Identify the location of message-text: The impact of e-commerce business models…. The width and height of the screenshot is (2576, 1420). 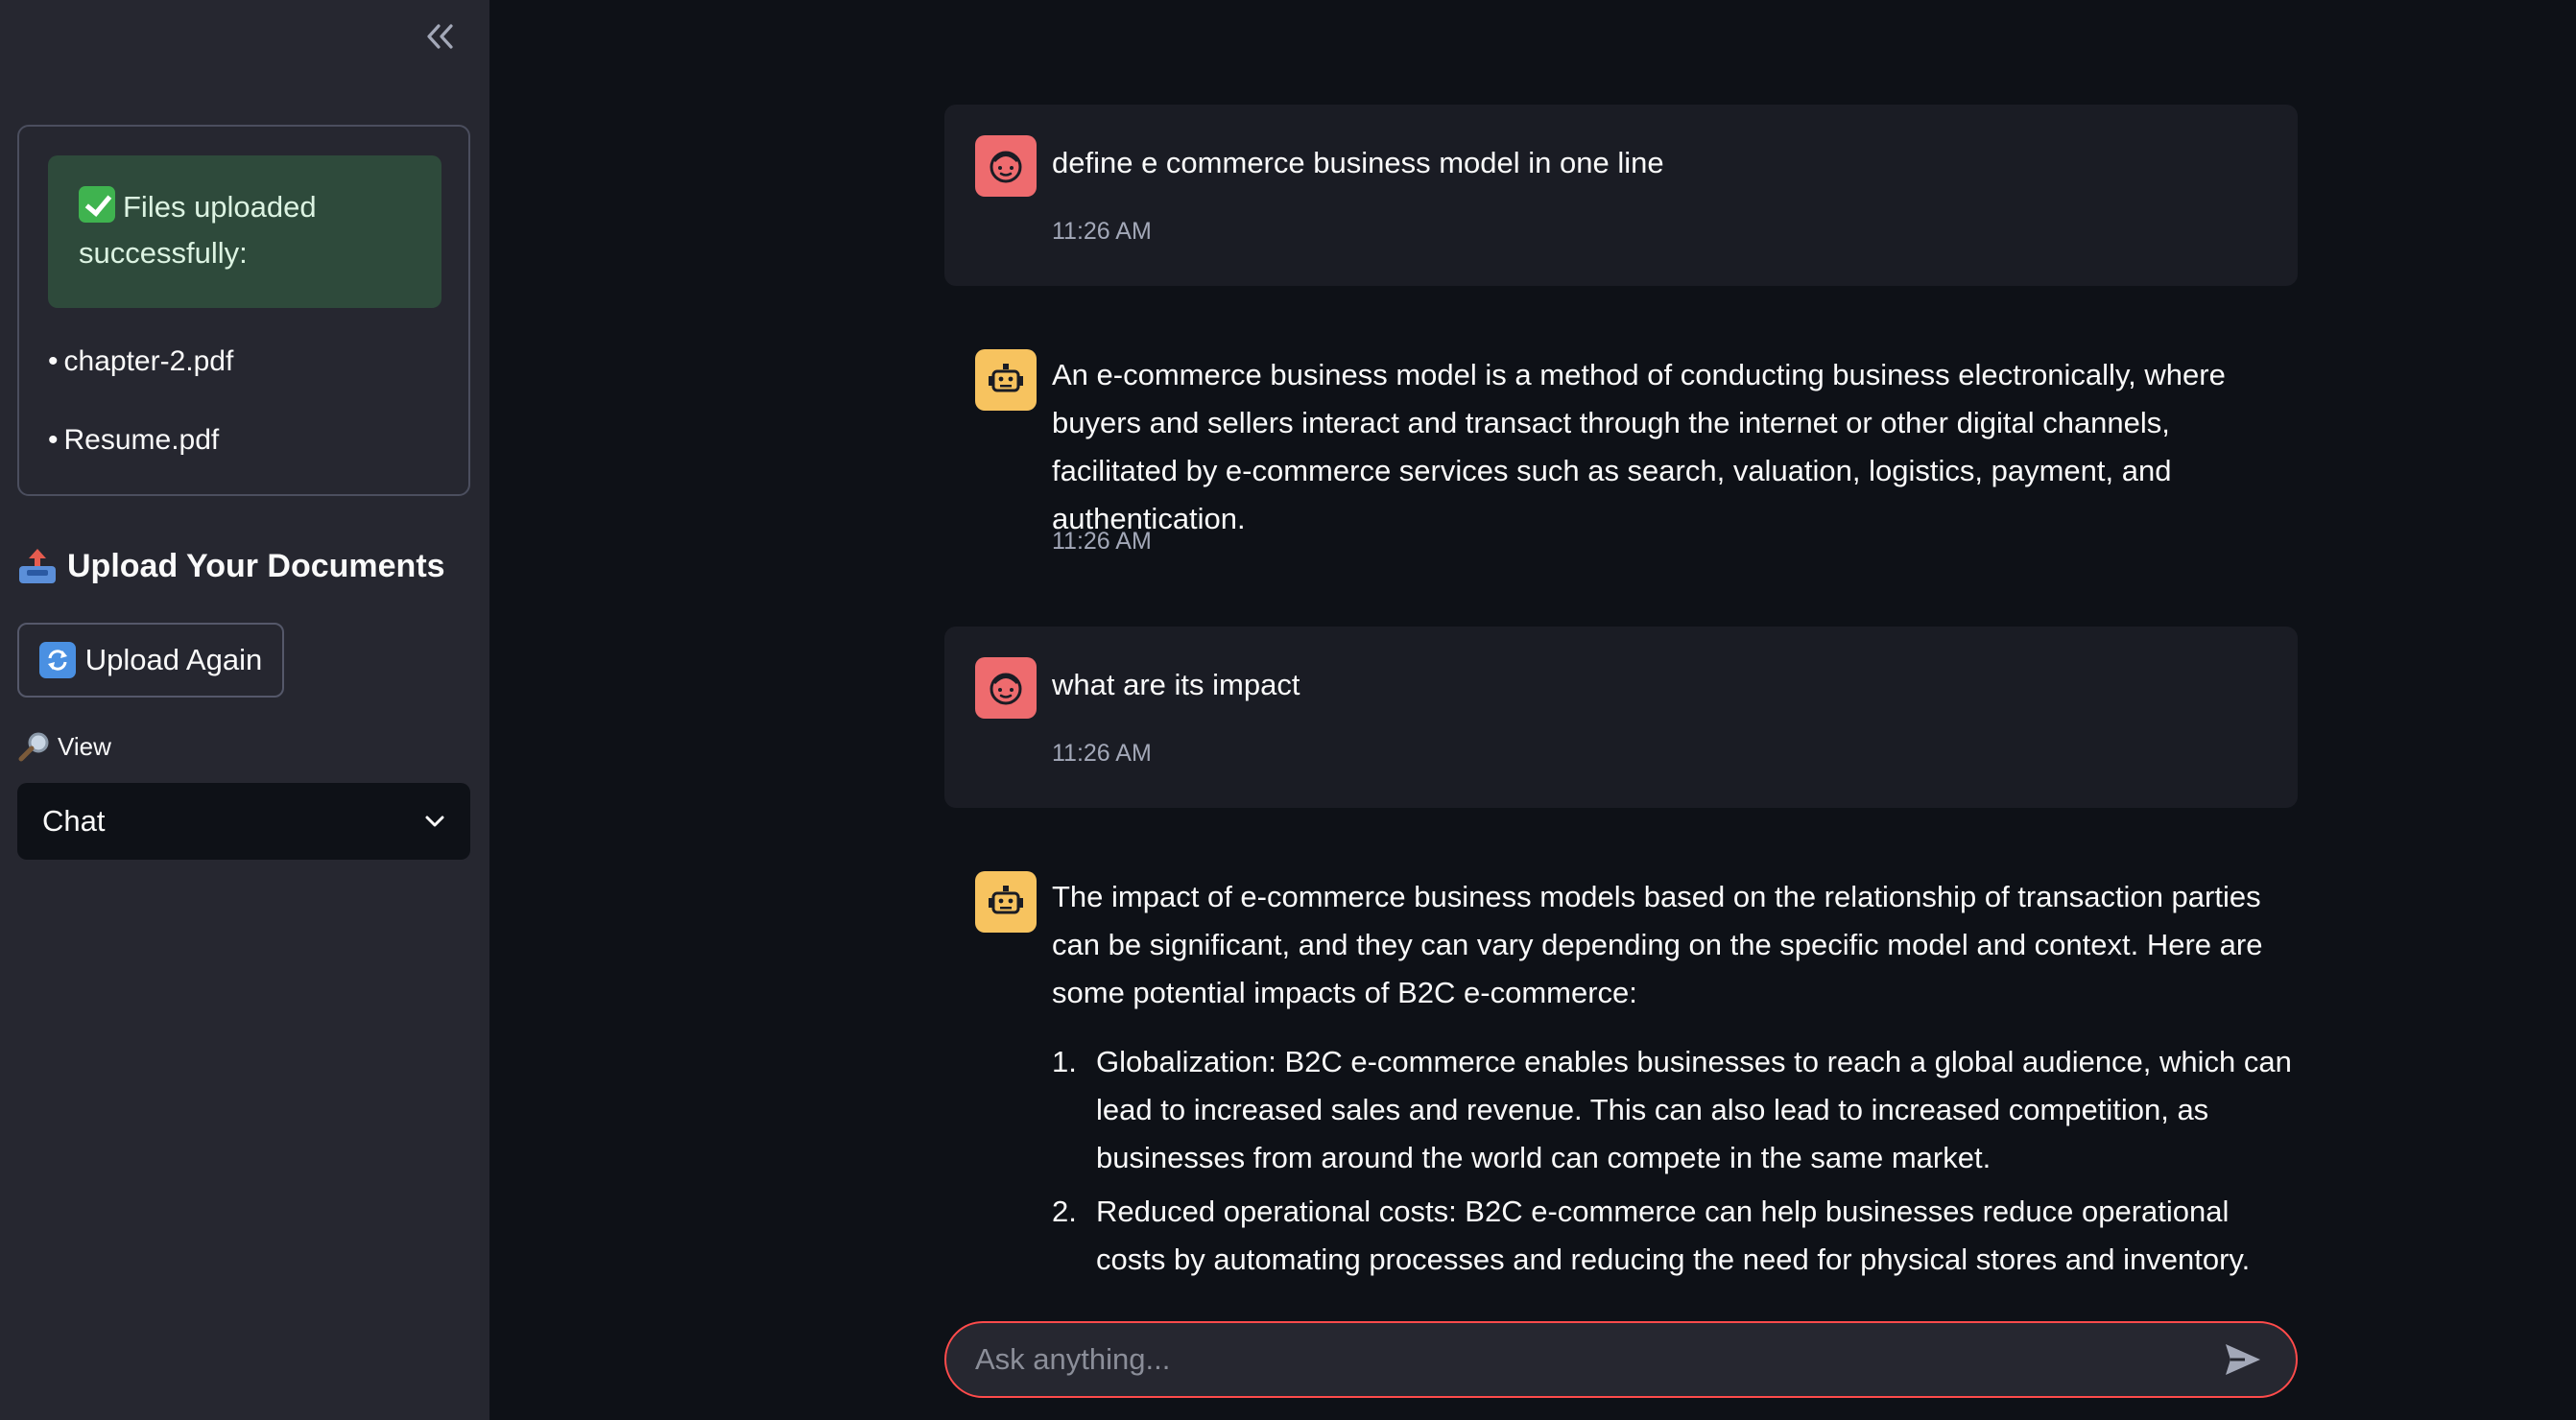
(1657, 944).